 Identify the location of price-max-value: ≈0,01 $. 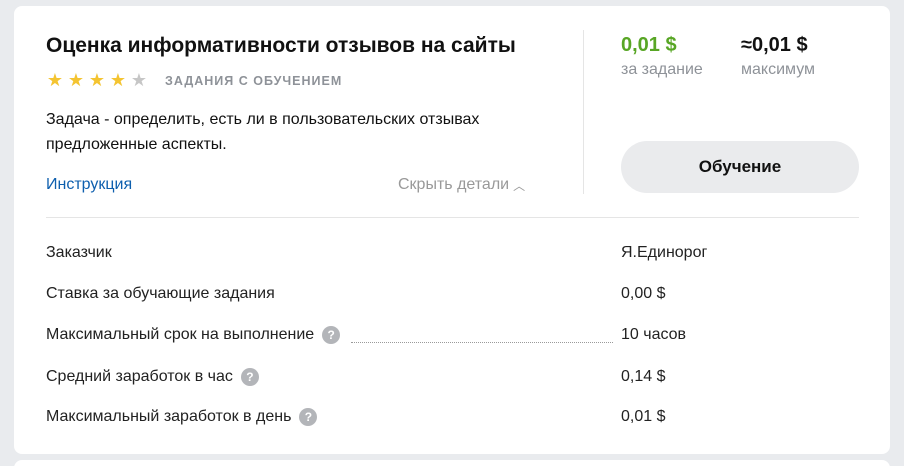
(774, 45).